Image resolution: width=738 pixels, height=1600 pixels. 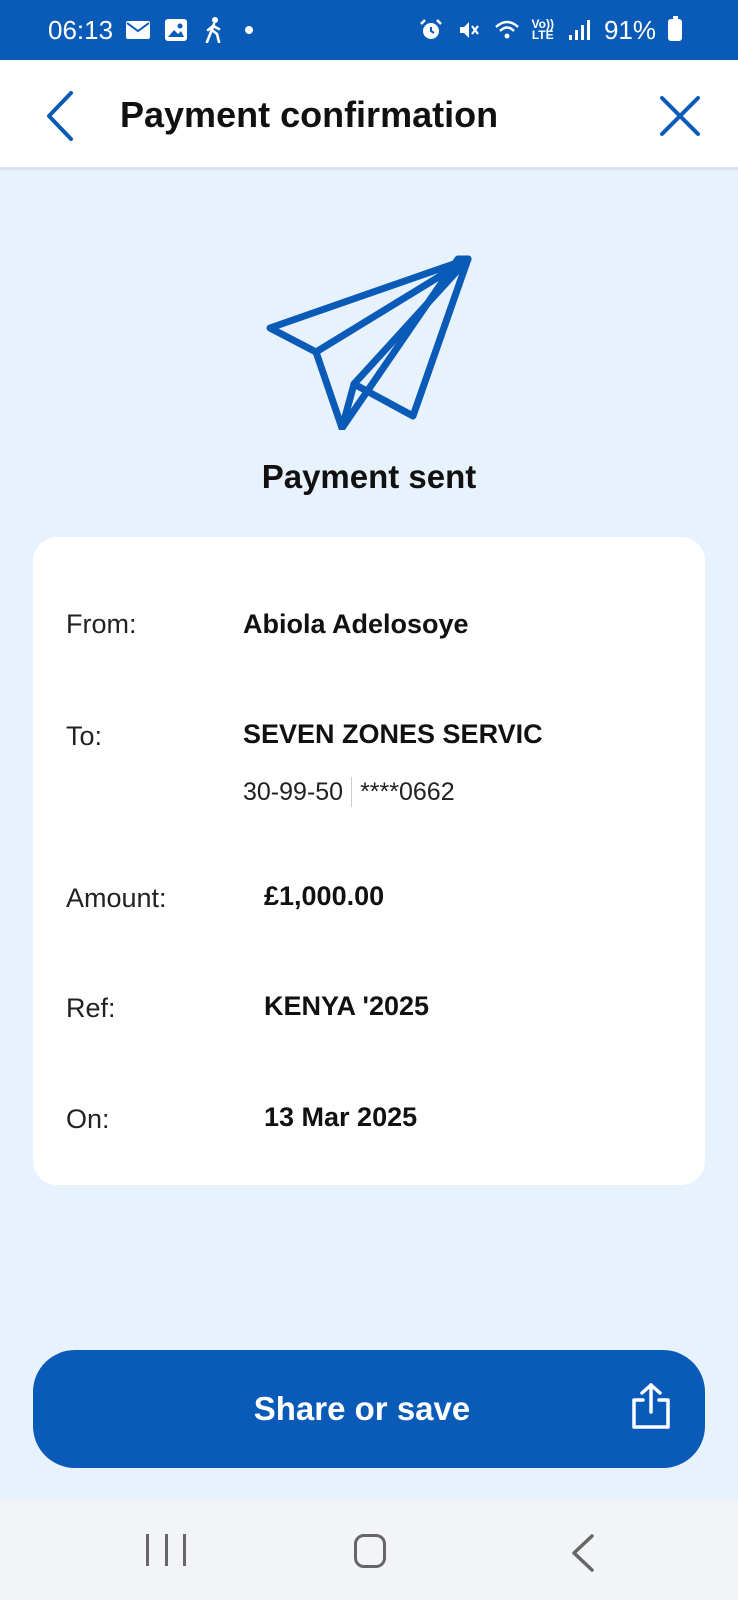 What do you see at coordinates (88, 1119) in the screenshot?
I see `on-label: On:` at bounding box center [88, 1119].